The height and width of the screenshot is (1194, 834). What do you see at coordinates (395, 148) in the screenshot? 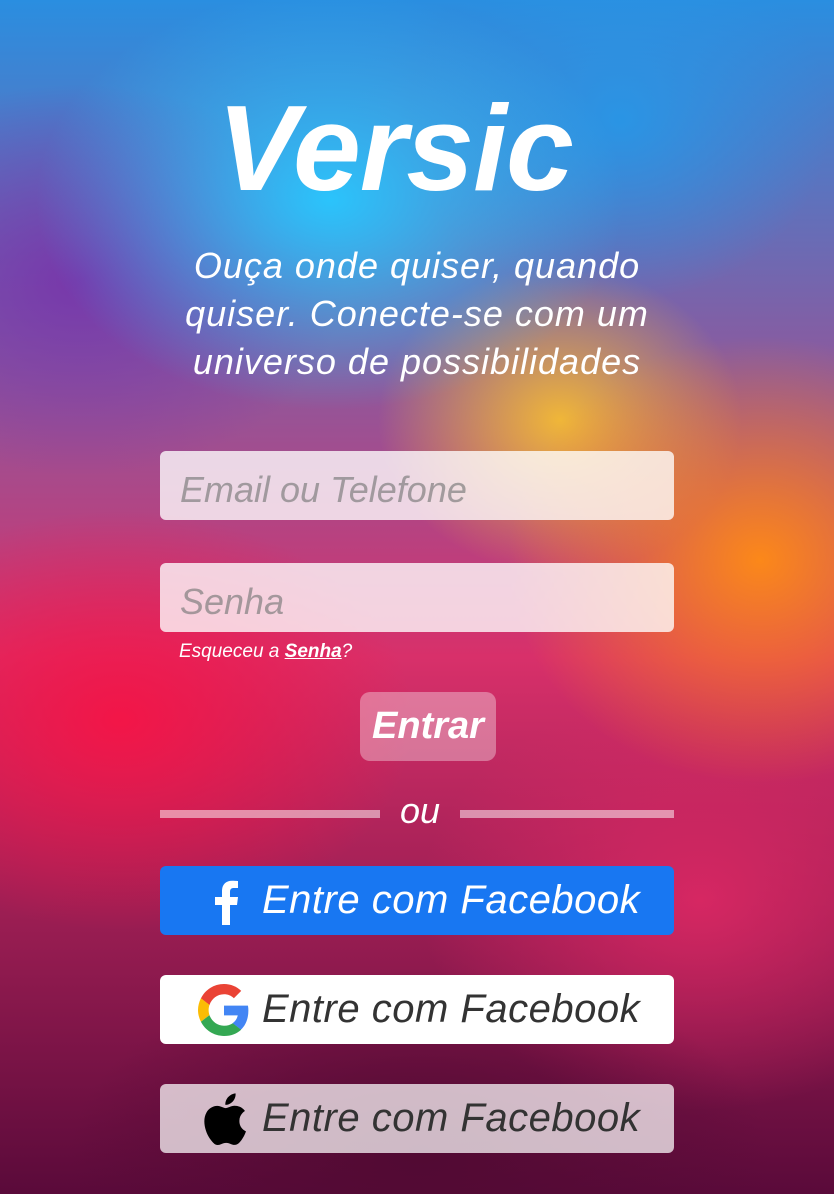
I see `app-logo: Versic` at bounding box center [395, 148].